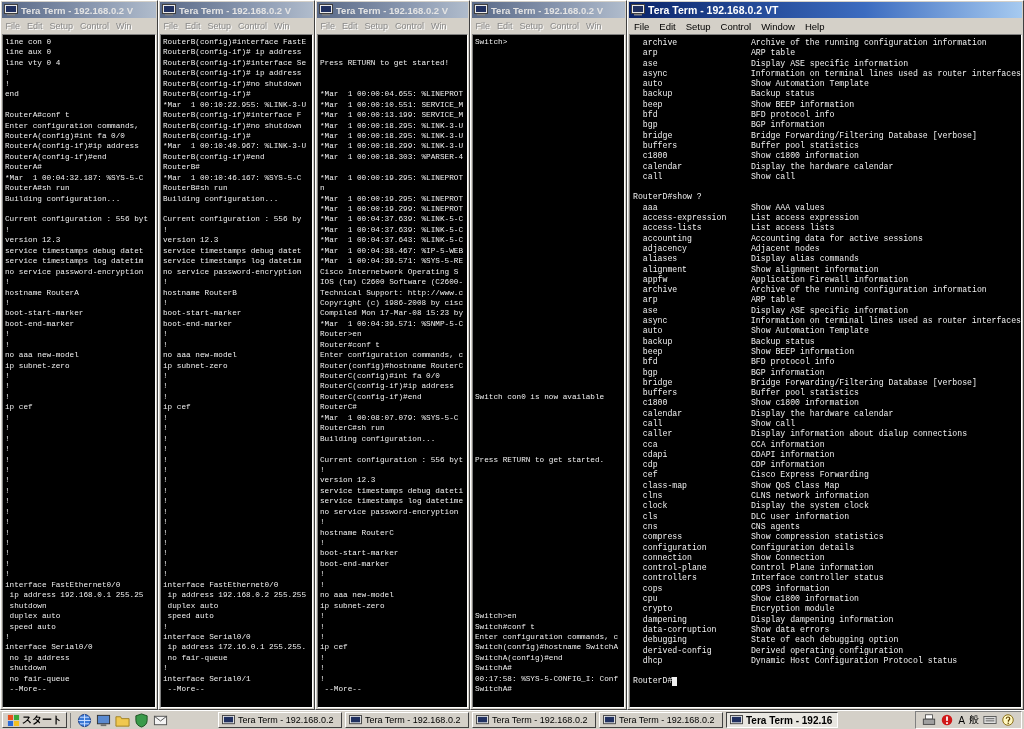 This screenshot has height=729, width=1024. I want to click on keyboard-icon, so click(990, 720).